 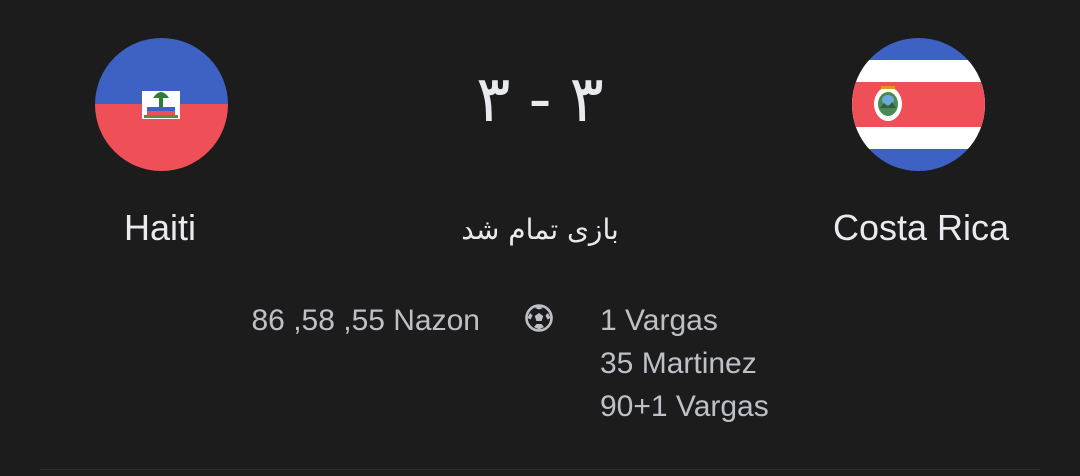 I want to click on away-team-name: Costa Rica, so click(x=921, y=228).